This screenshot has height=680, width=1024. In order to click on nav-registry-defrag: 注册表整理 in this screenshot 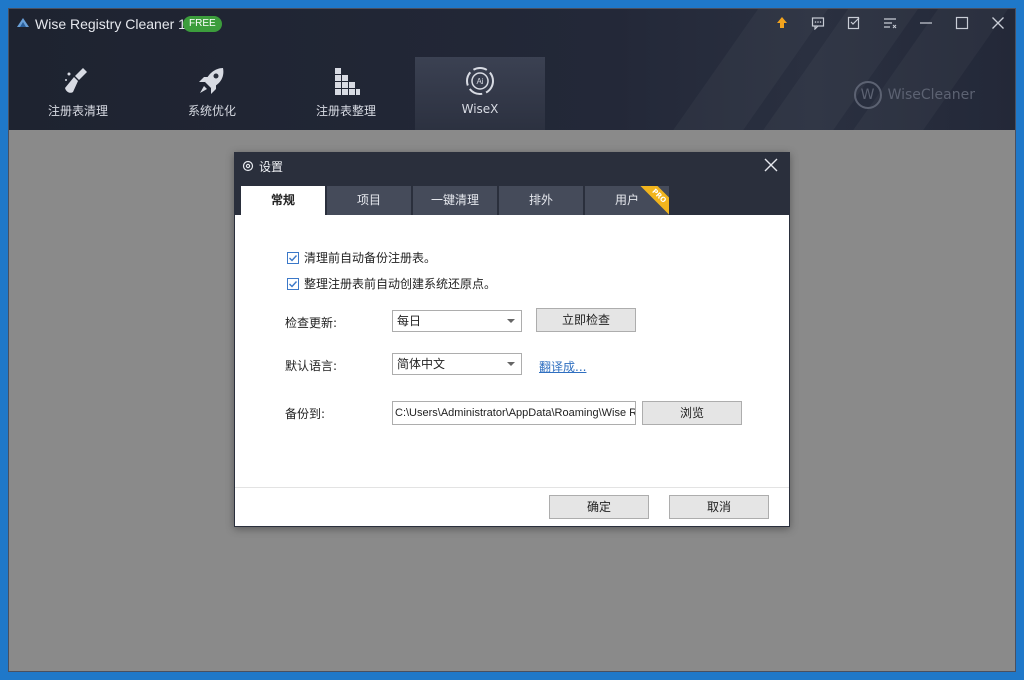, I will do `click(346, 93)`.